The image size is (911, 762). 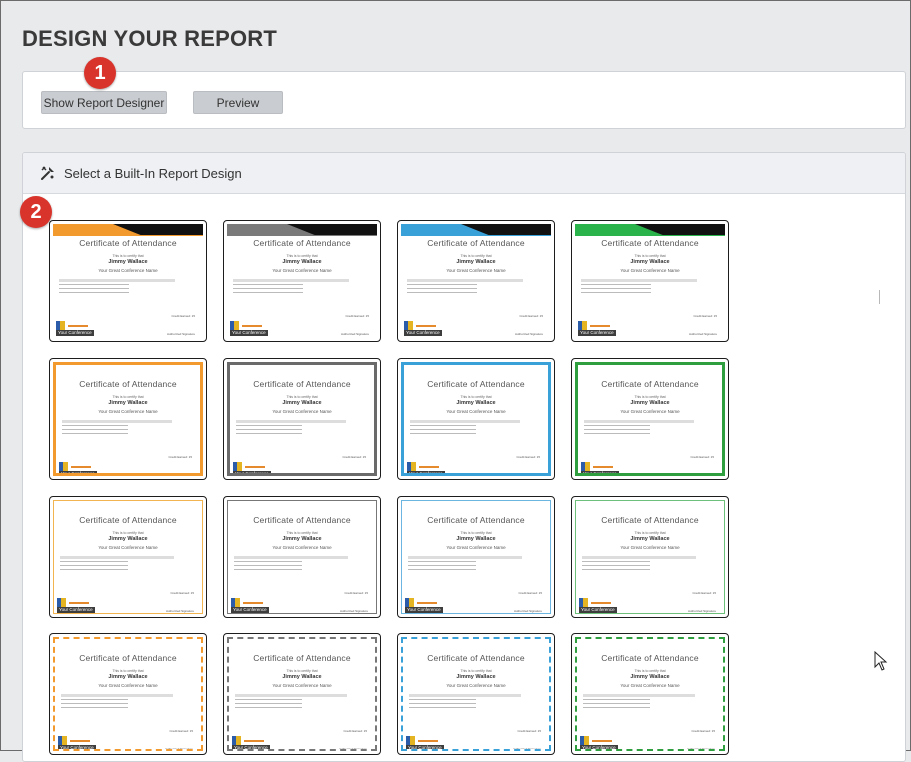 I want to click on show-report-designer-button: Show Report Designer, so click(x=104, y=102).